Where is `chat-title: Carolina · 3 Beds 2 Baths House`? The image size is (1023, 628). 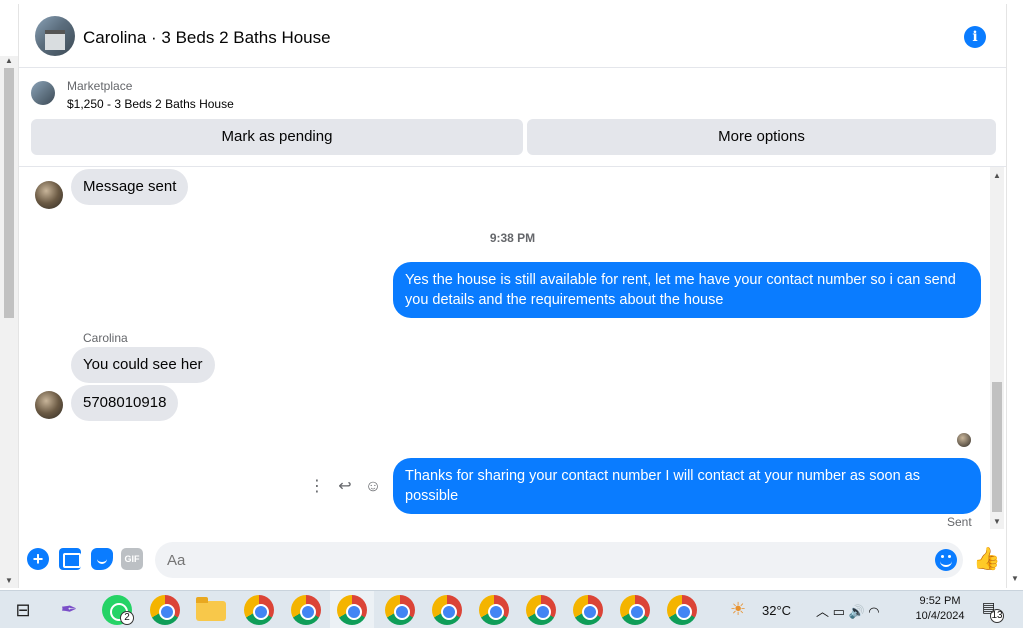
chat-title: Carolina · 3 Beds 2 Baths House is located at coordinates (207, 38).